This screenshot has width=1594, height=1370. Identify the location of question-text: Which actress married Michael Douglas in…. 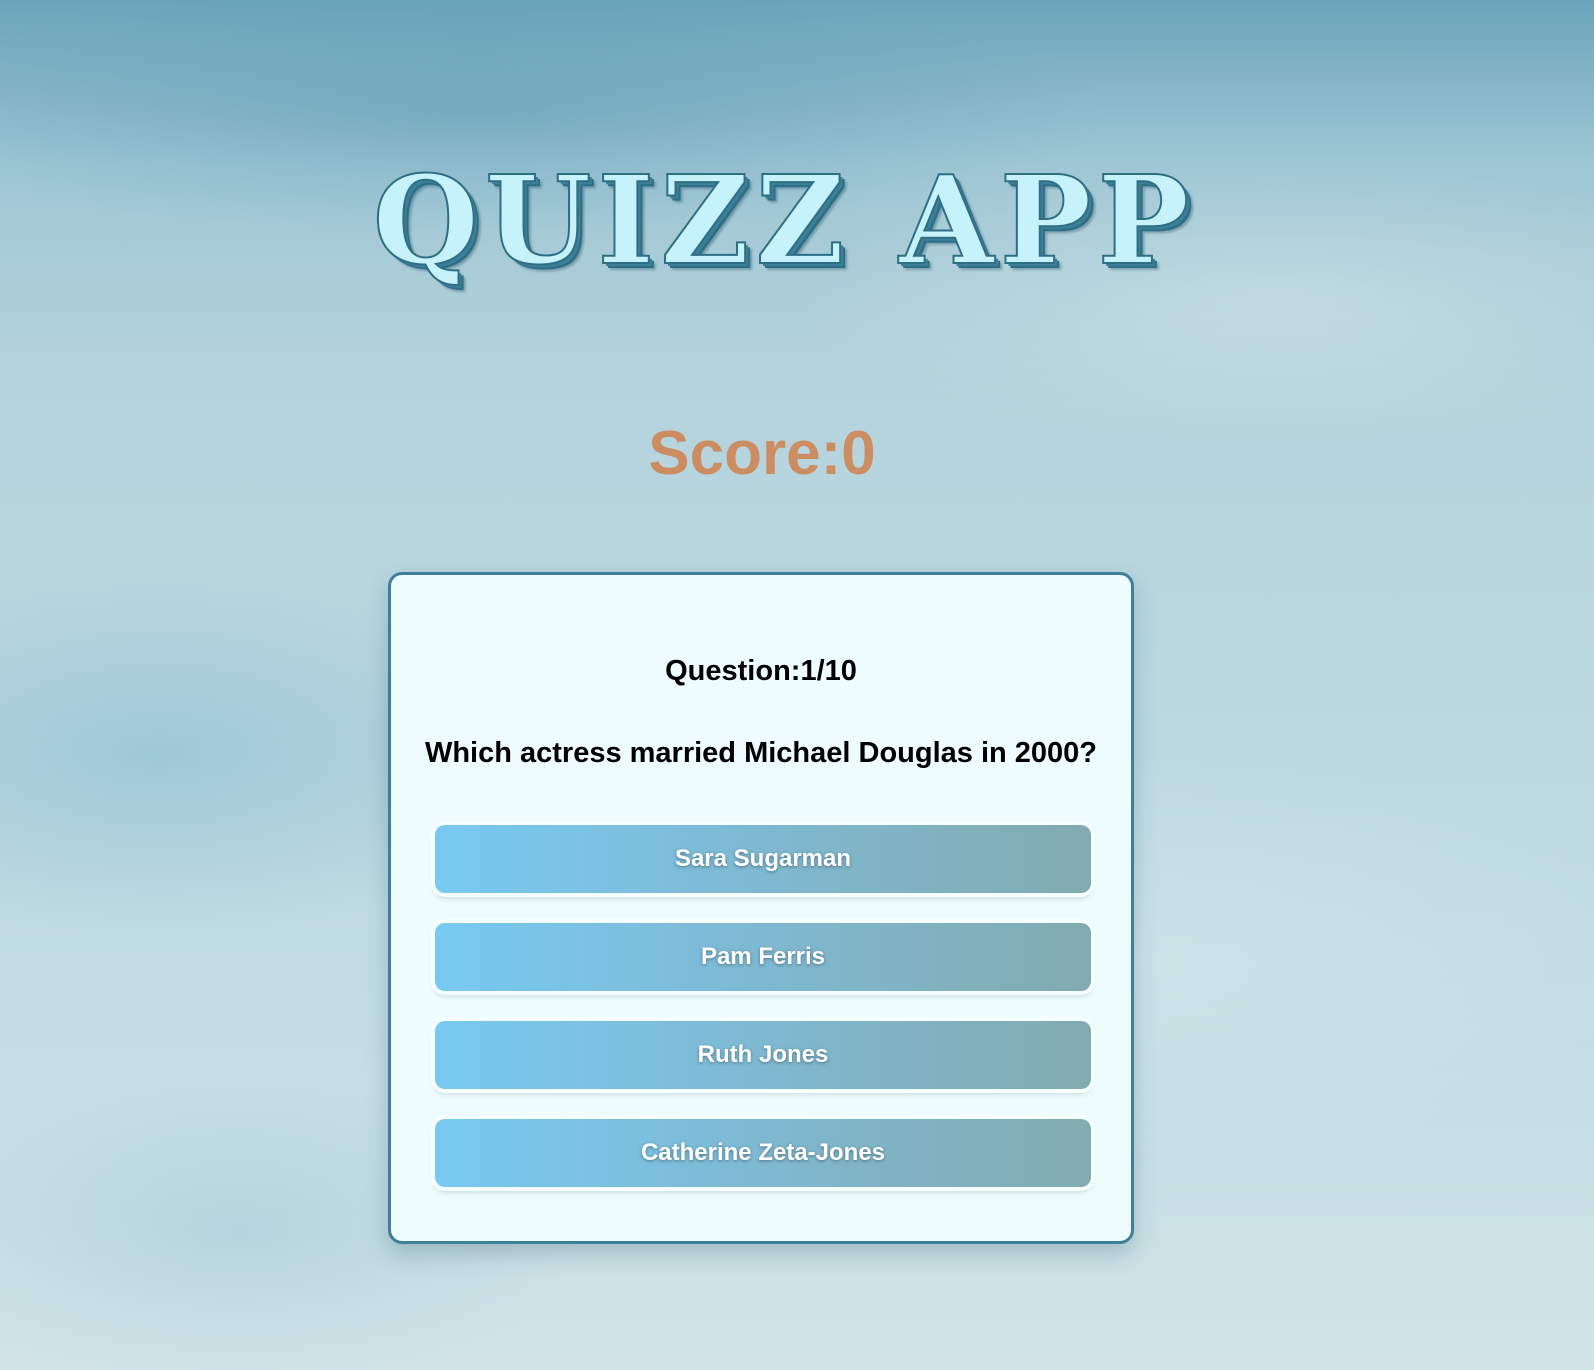
(761, 753).